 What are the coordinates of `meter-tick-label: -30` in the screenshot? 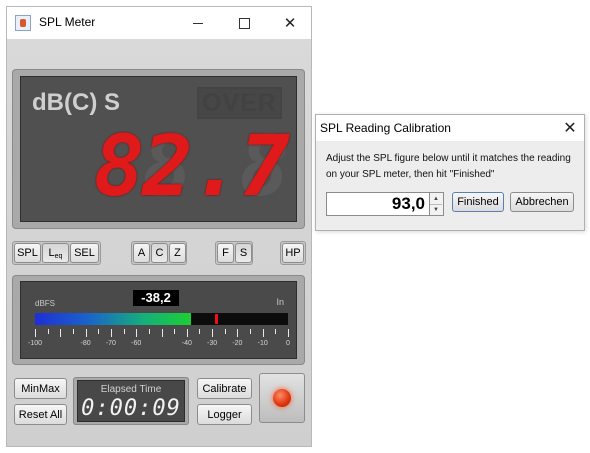 It's located at (212, 343).